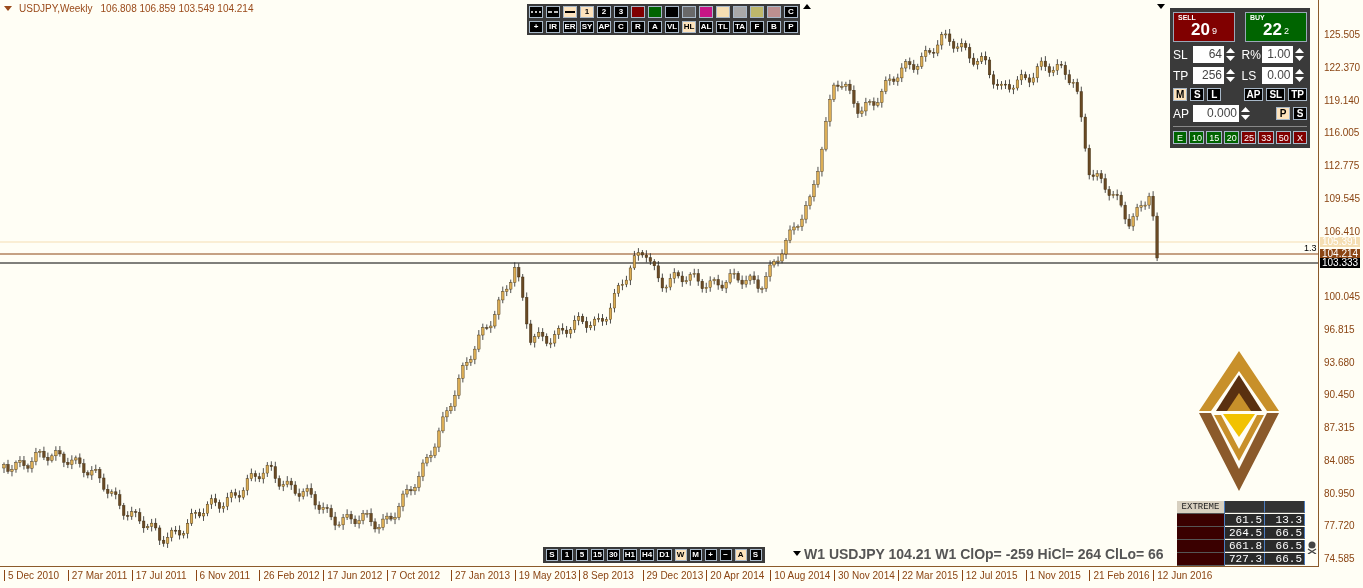 The height and width of the screenshot is (588, 1363). I want to click on tool-button: SY, so click(587, 27).